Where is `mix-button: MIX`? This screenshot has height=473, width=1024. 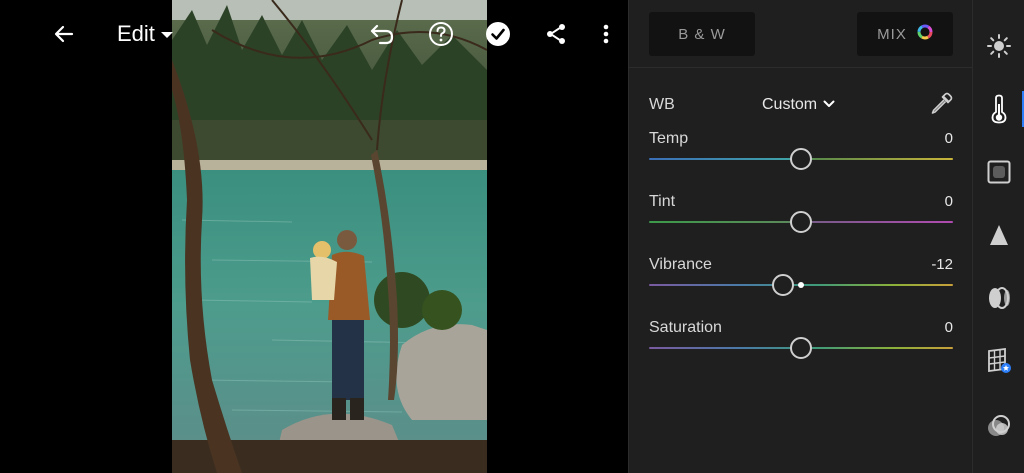
mix-button: MIX is located at coordinates (905, 34).